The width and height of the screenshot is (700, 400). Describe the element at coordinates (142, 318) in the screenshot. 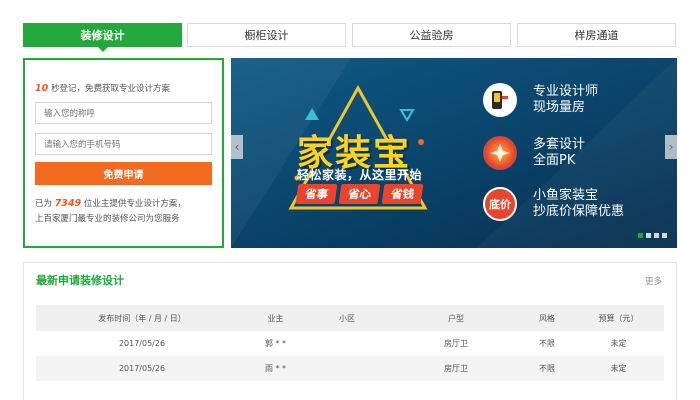

I see `column-header: 发布时间（年 / 月 / 日）` at that location.